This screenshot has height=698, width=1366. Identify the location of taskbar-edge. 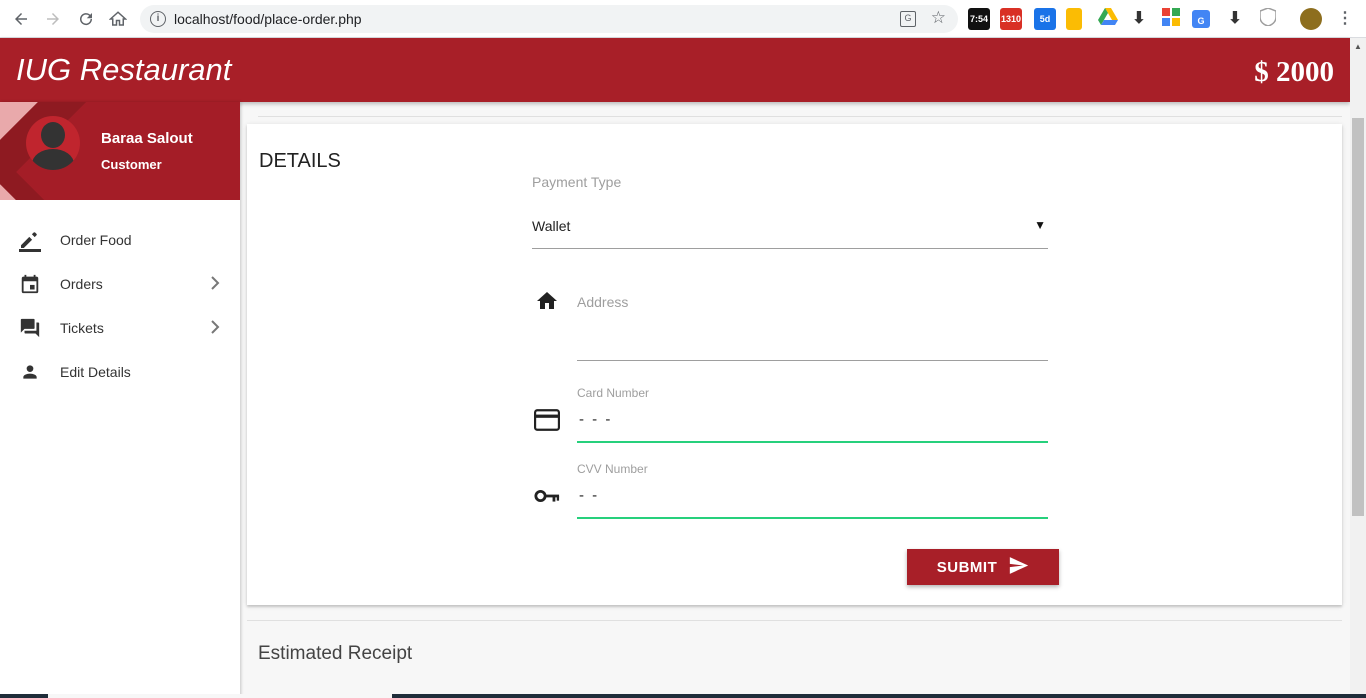
(683, 696).